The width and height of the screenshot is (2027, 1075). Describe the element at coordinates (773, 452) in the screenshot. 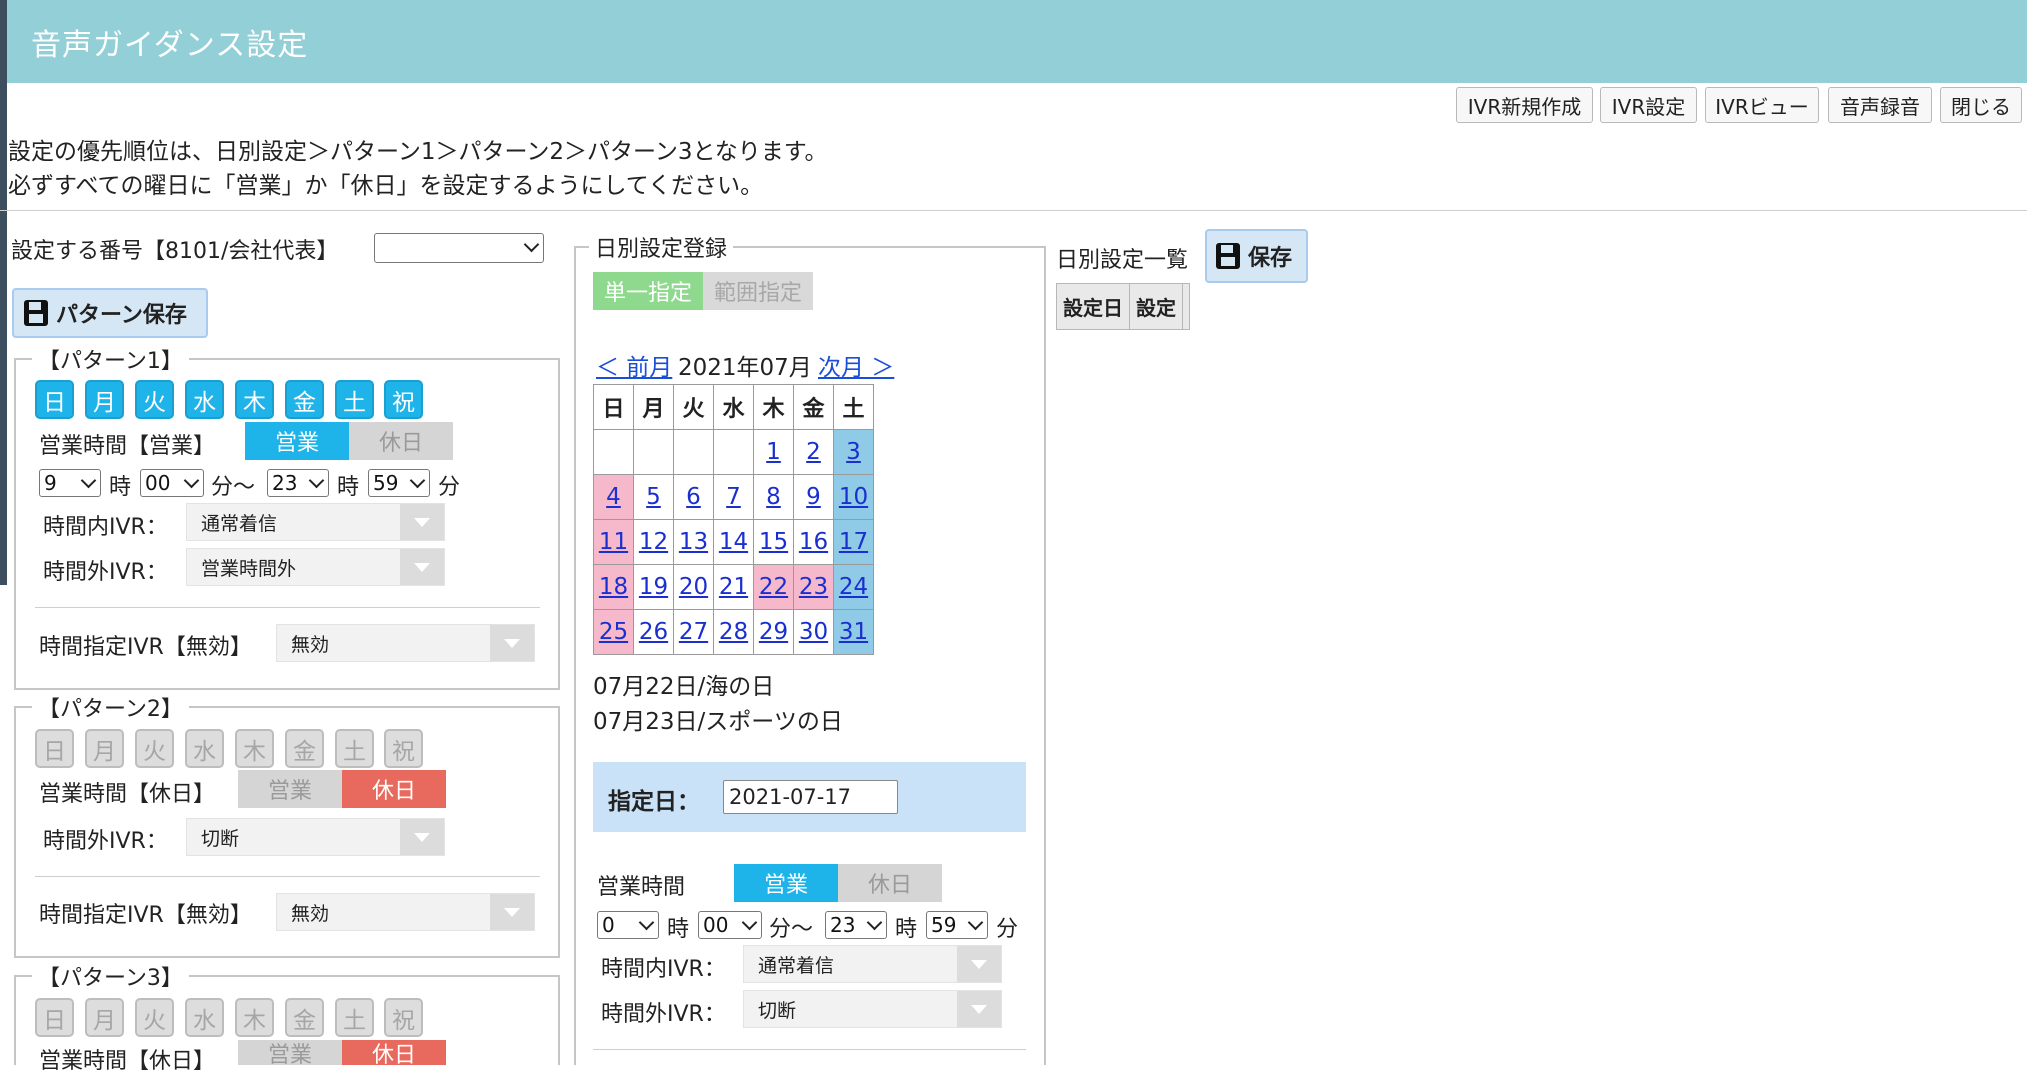

I see `calendar-day-link: 1` at that location.